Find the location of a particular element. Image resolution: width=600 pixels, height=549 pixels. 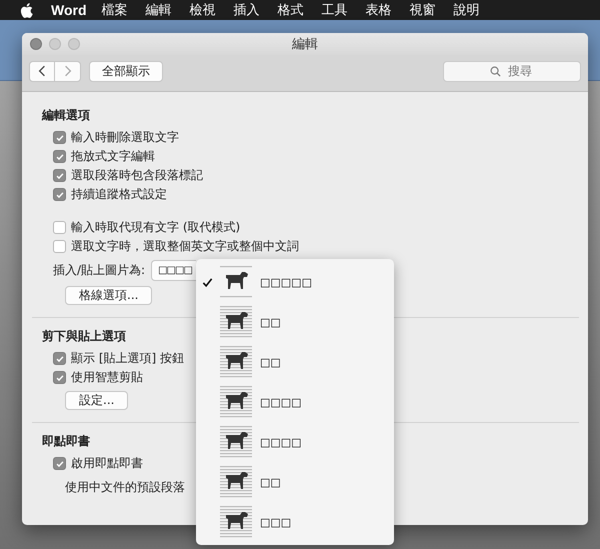

checkbox-label: 拖放式文字編輯 is located at coordinates (113, 156).